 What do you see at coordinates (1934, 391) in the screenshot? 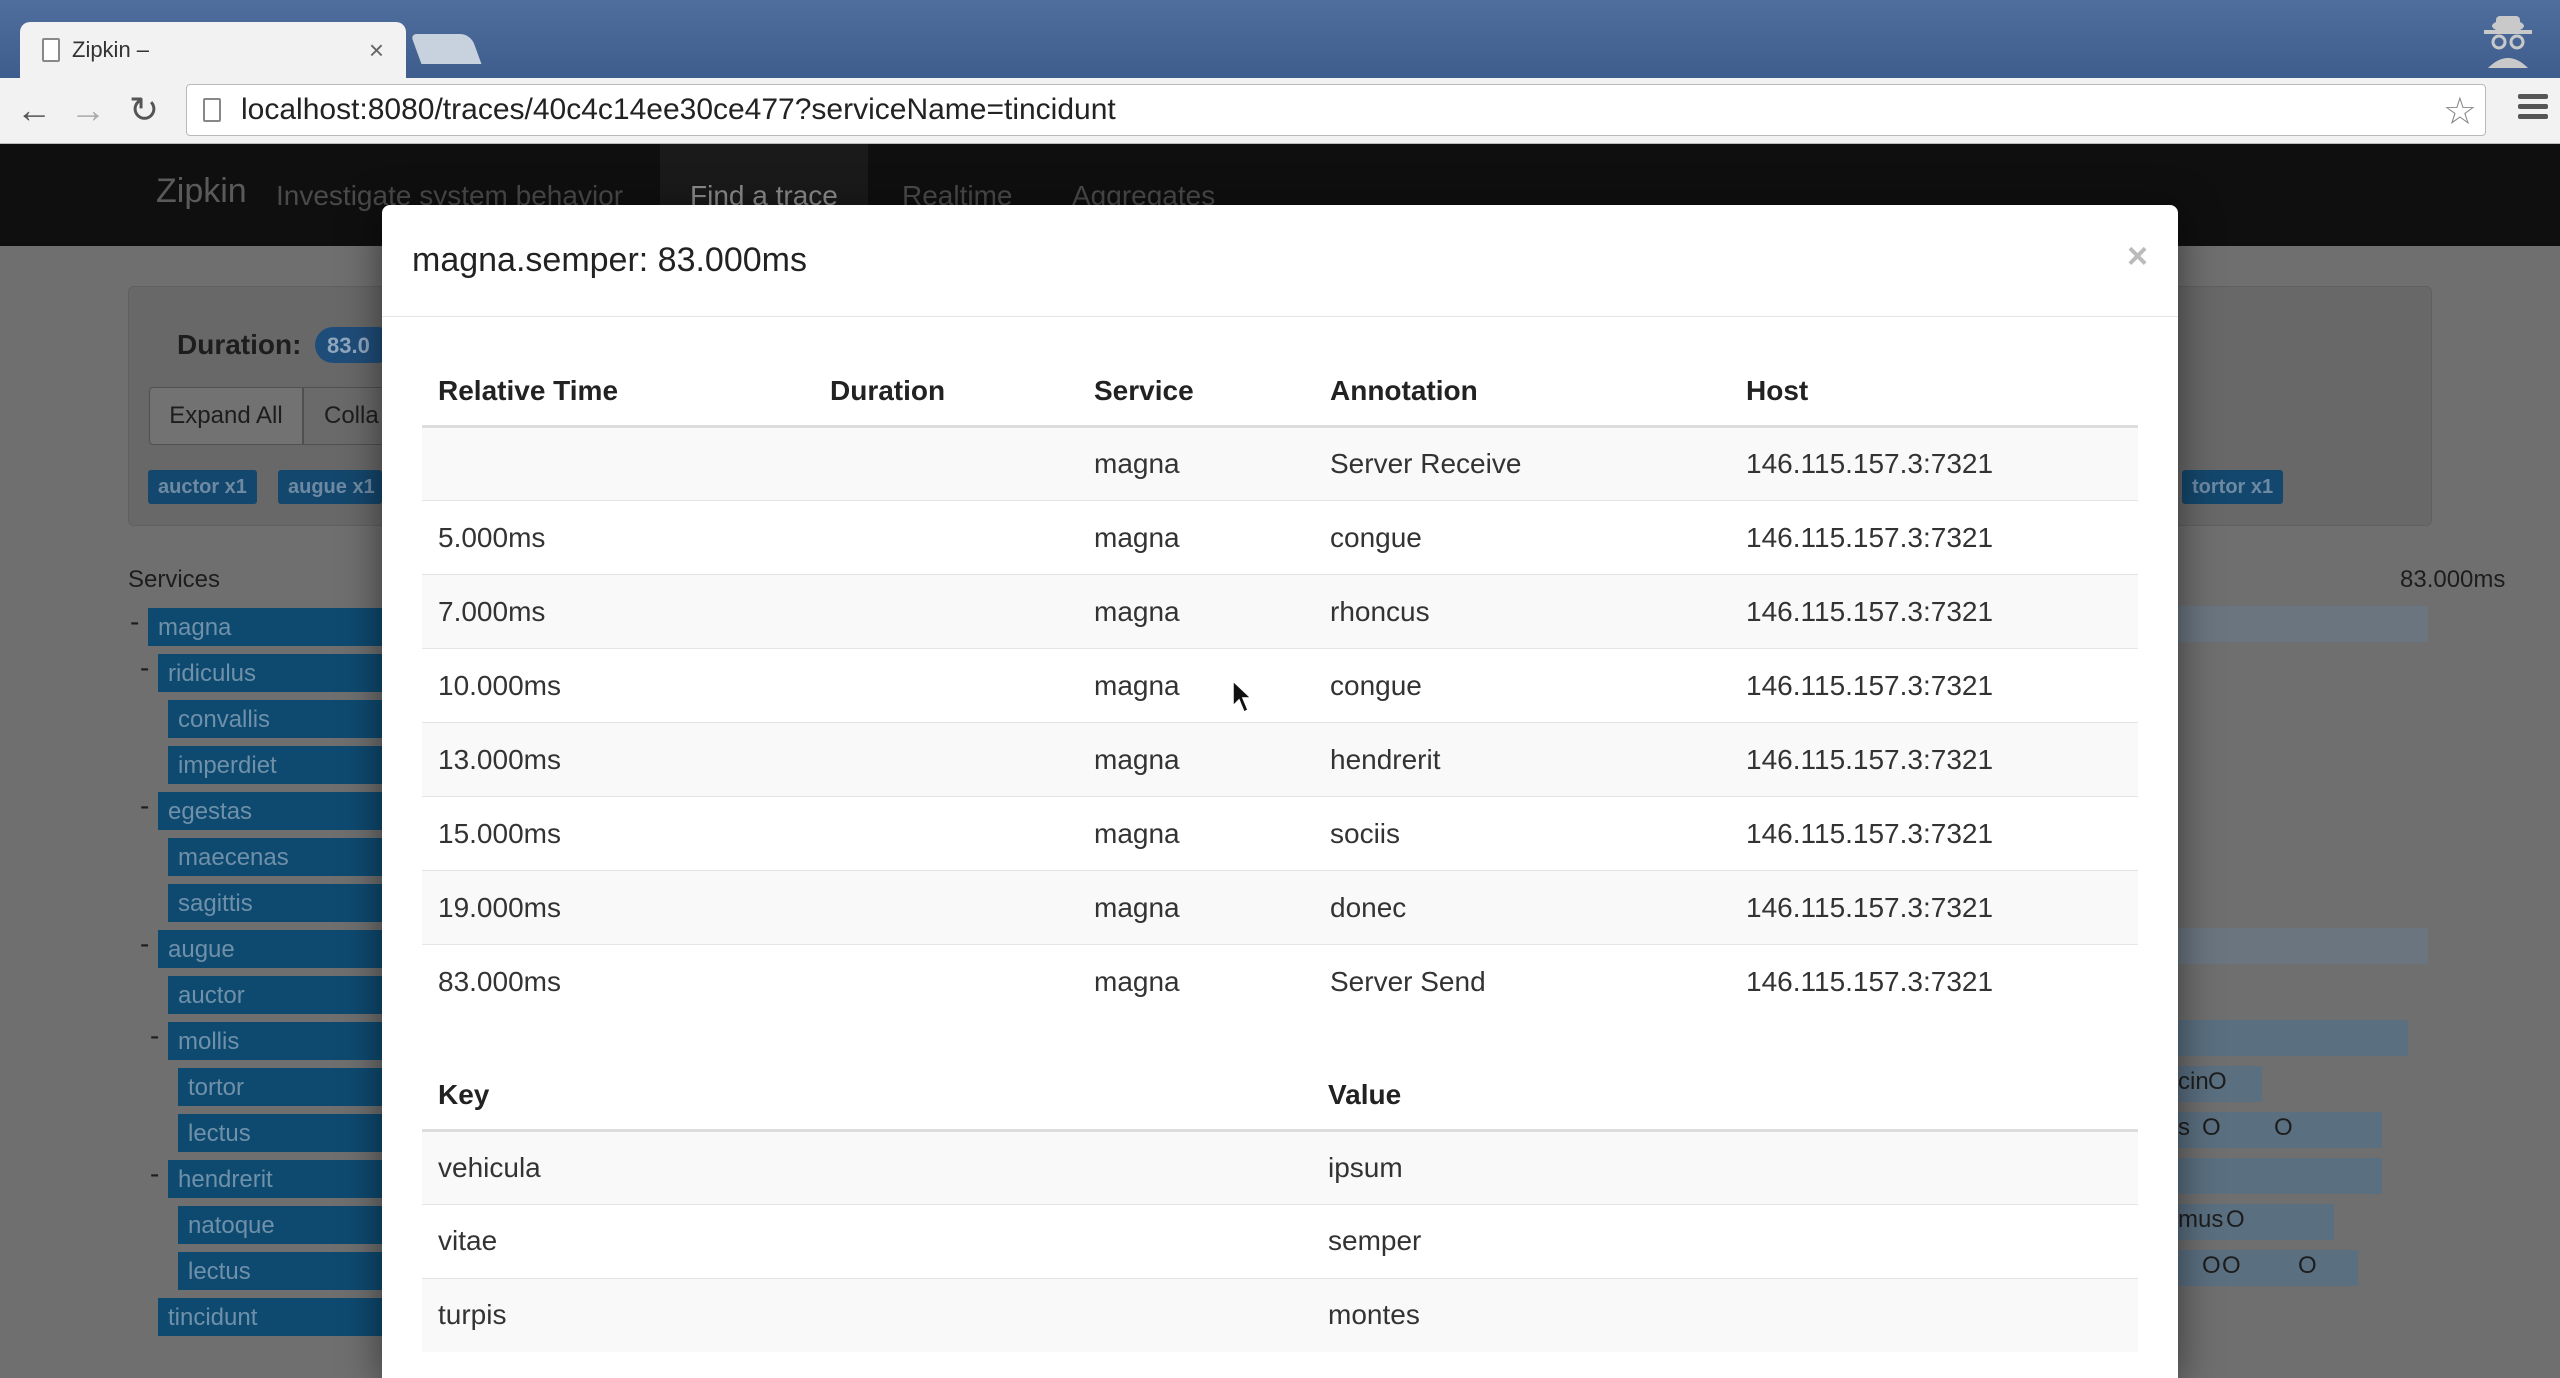
I see `column-header: Host` at bounding box center [1934, 391].